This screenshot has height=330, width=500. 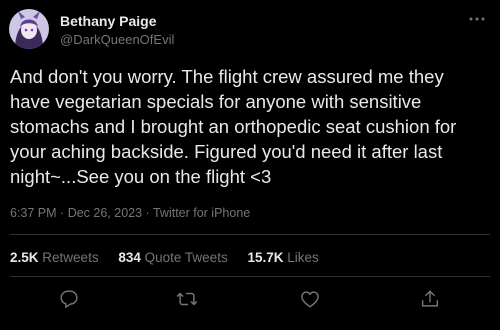 I want to click on like-icon, so click(x=310, y=299).